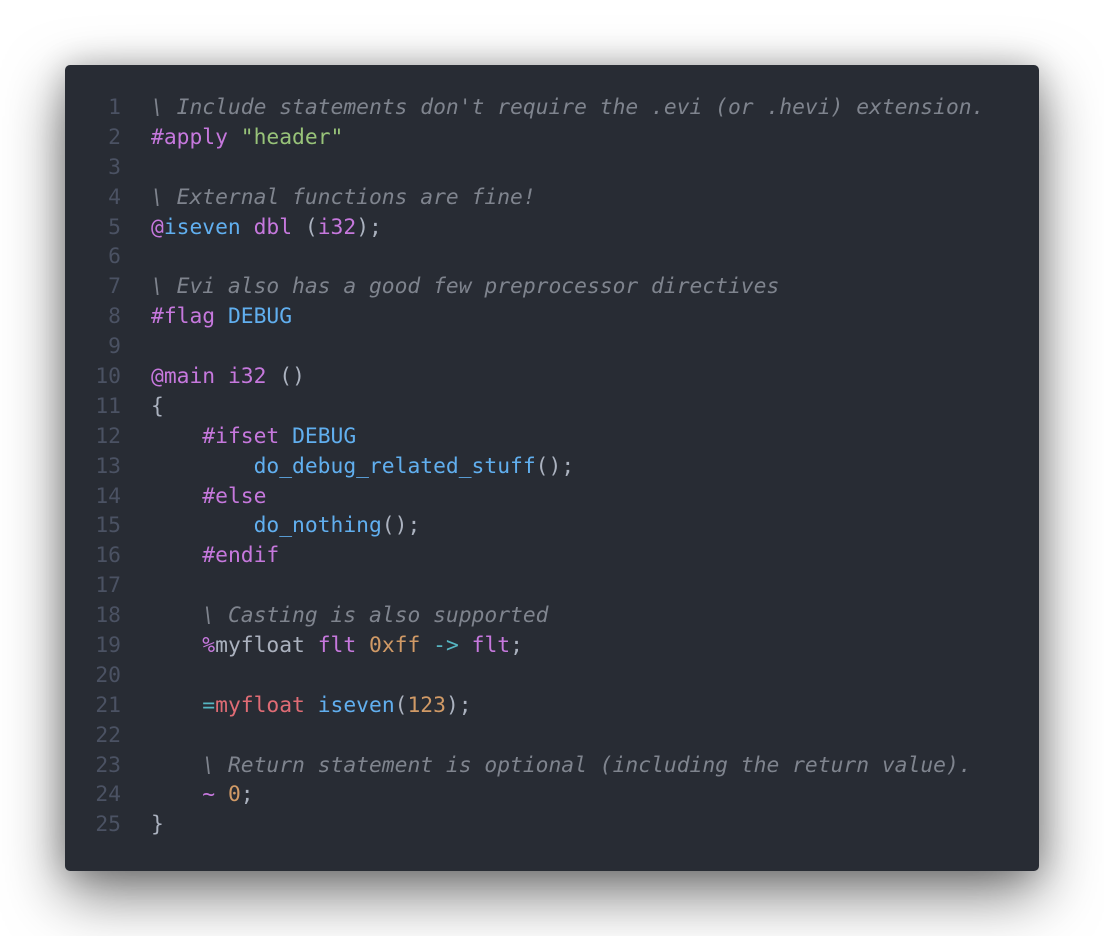  Describe the element at coordinates (552, 825) in the screenshot. I see `code-line: 25}` at that location.